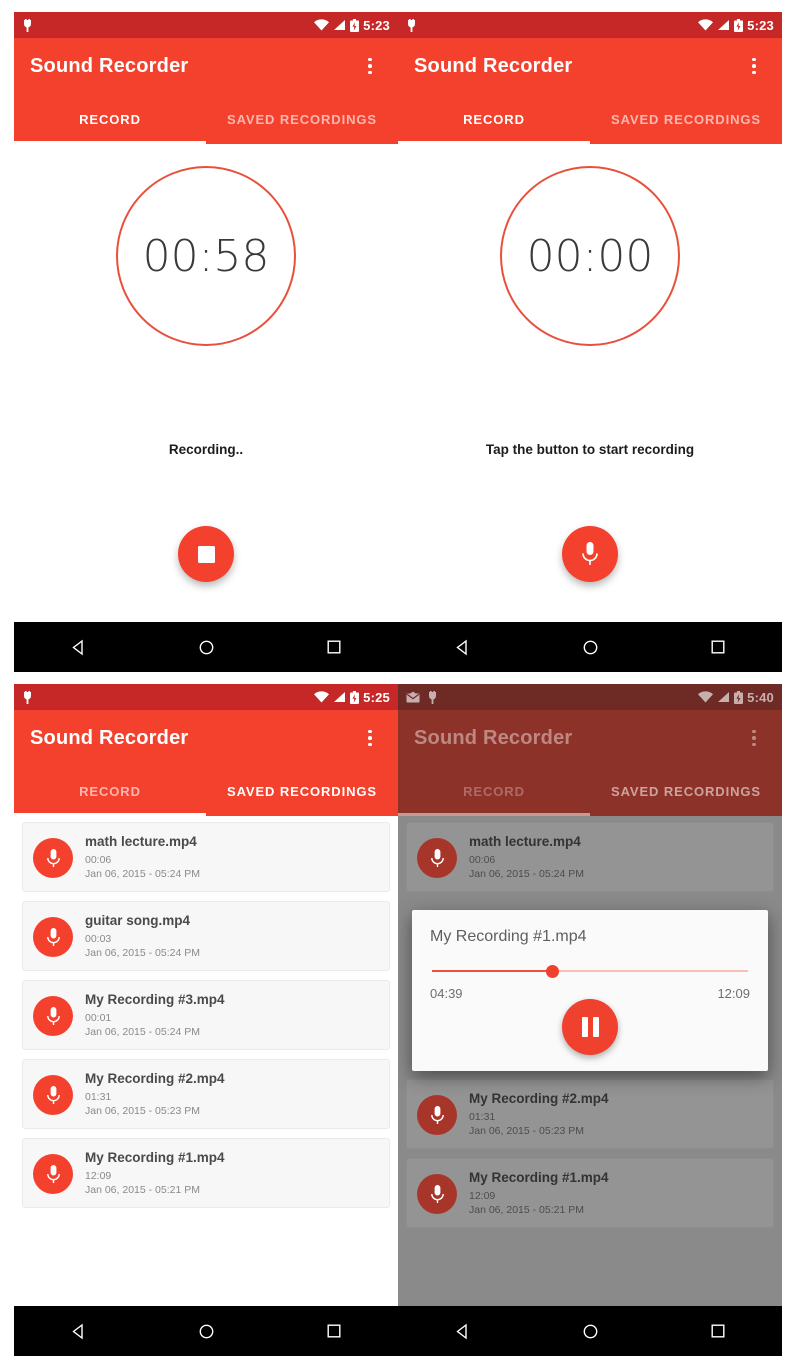  I want to click on recording-duration: 12:09, so click(98, 1176).